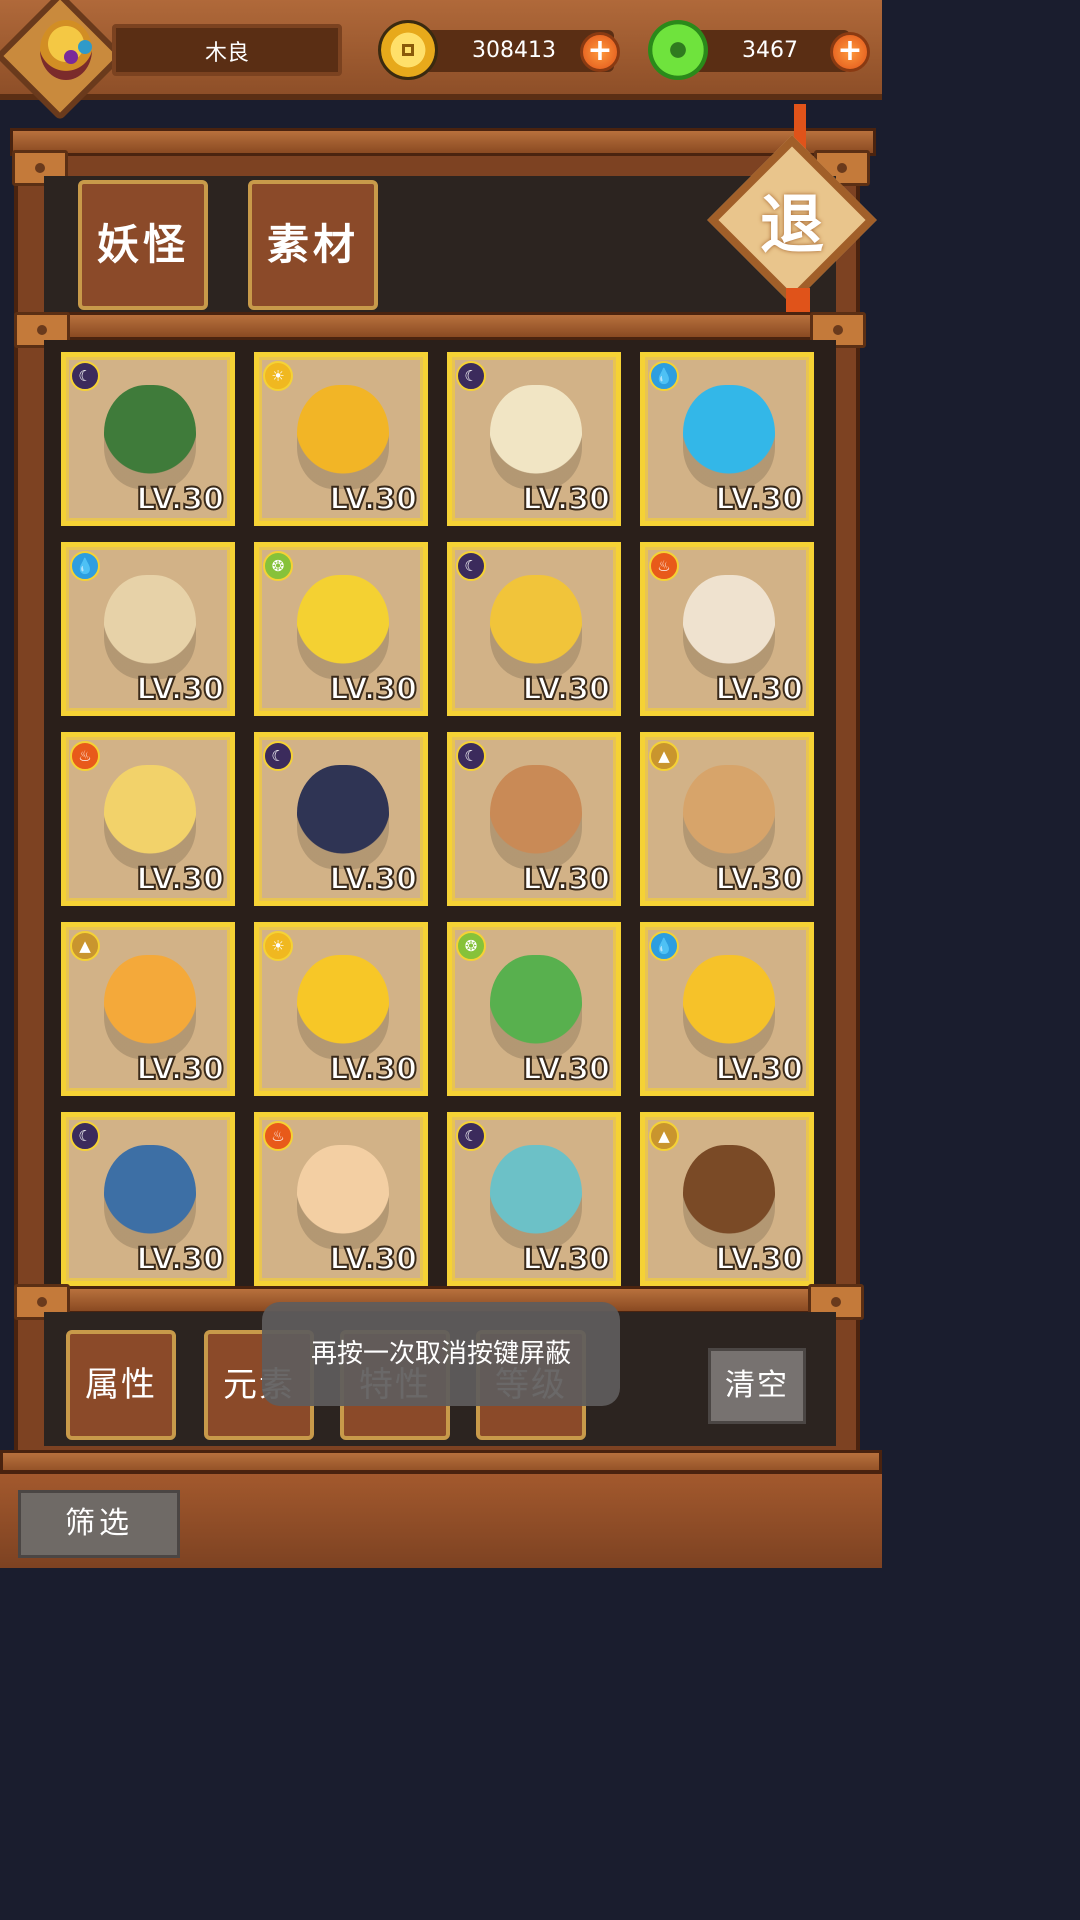 The image size is (1080, 1920). I want to click on jade-coin-icon, so click(678, 50).